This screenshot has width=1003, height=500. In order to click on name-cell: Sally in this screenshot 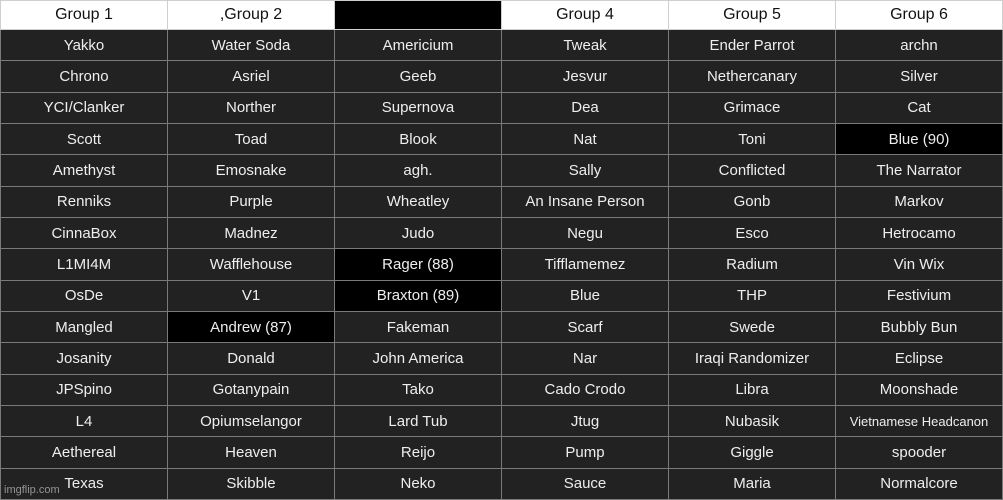, I will do `click(585, 170)`.